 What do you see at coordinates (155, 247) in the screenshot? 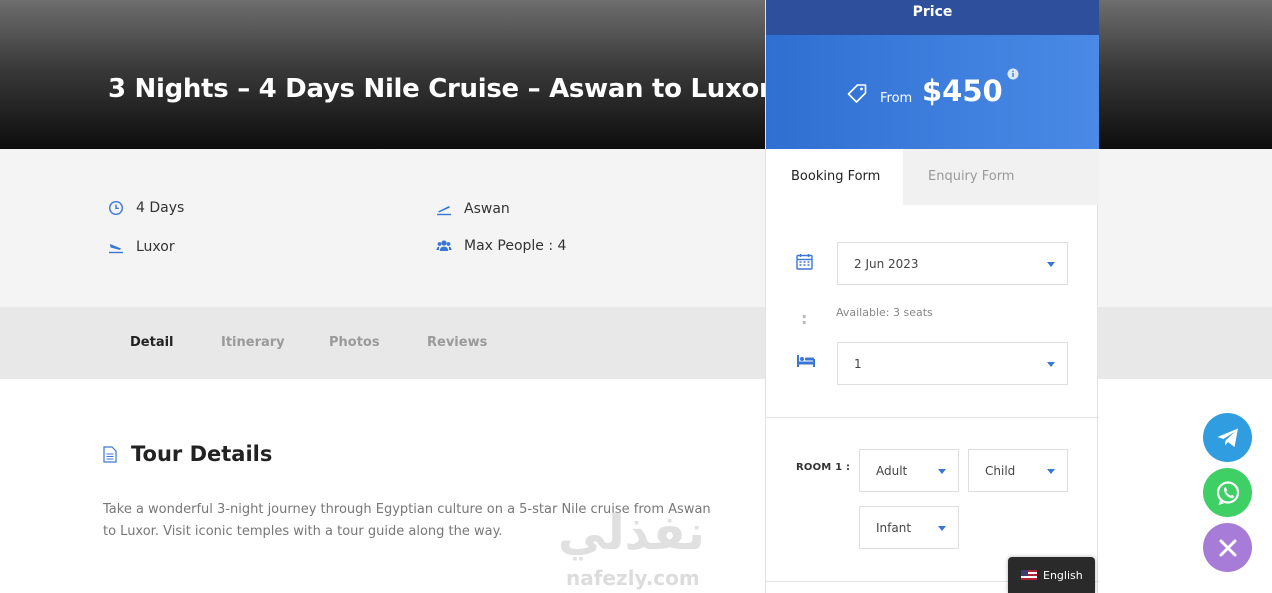
I see `arrival-text: Luxor` at bounding box center [155, 247].